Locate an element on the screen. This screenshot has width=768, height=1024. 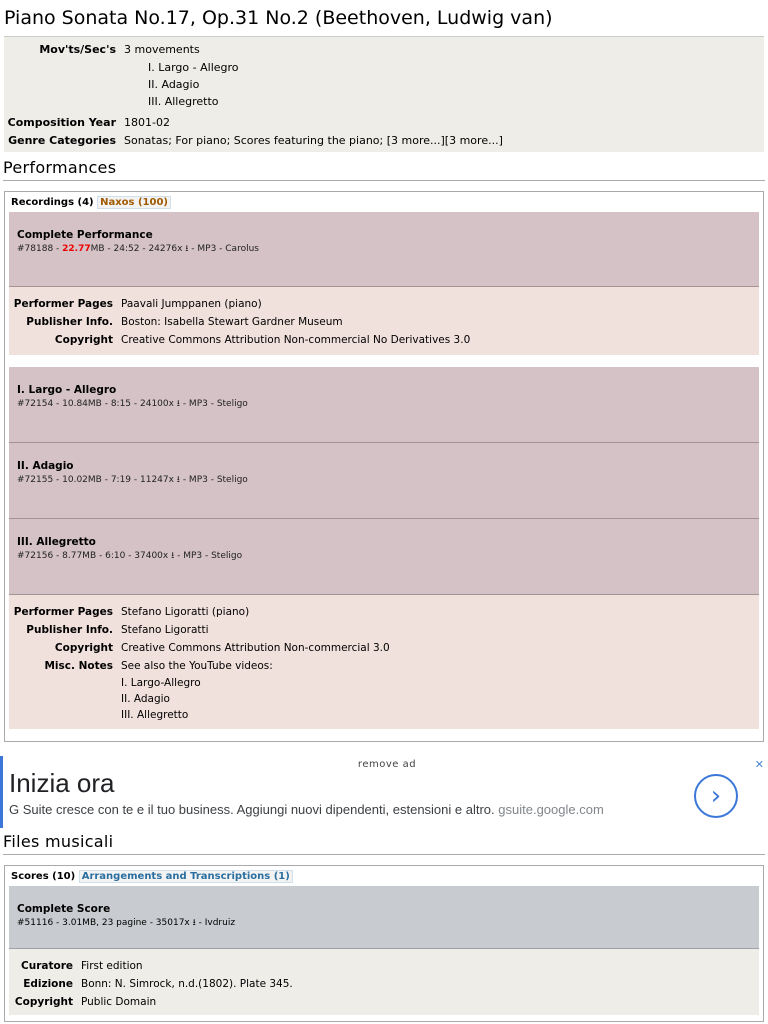
composition-year-label: Composition Year is located at coordinates (61, 122).